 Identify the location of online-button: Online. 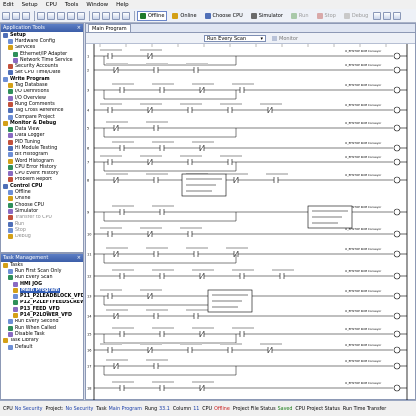
(184, 16).